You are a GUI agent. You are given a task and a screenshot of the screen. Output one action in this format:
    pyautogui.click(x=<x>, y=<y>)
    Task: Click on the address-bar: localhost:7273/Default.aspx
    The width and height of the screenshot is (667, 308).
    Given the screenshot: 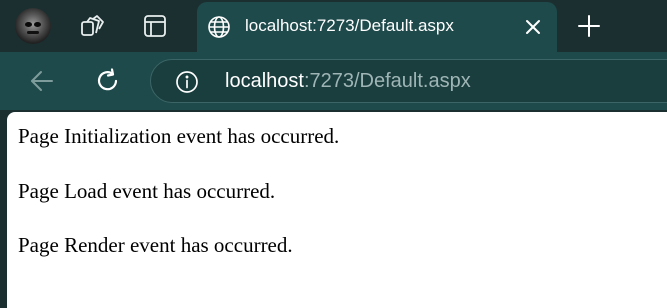 What is the action you would take?
    pyautogui.click(x=408, y=81)
    